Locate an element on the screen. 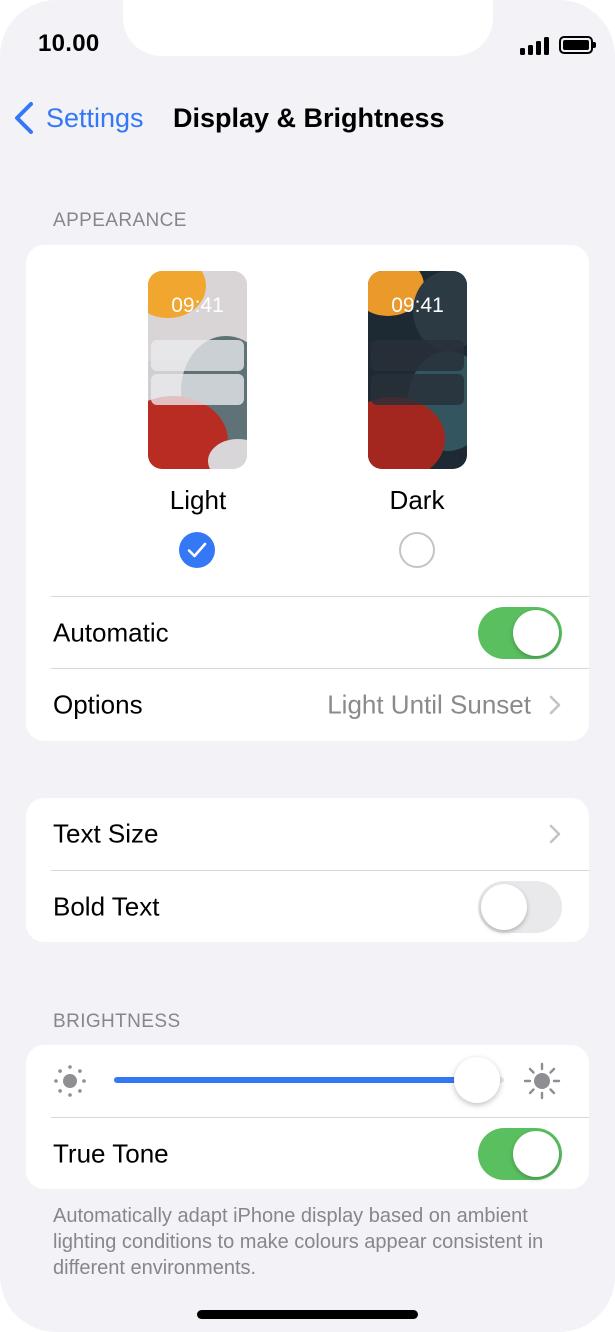  dark-preview: 09:41 is located at coordinates (417, 370).